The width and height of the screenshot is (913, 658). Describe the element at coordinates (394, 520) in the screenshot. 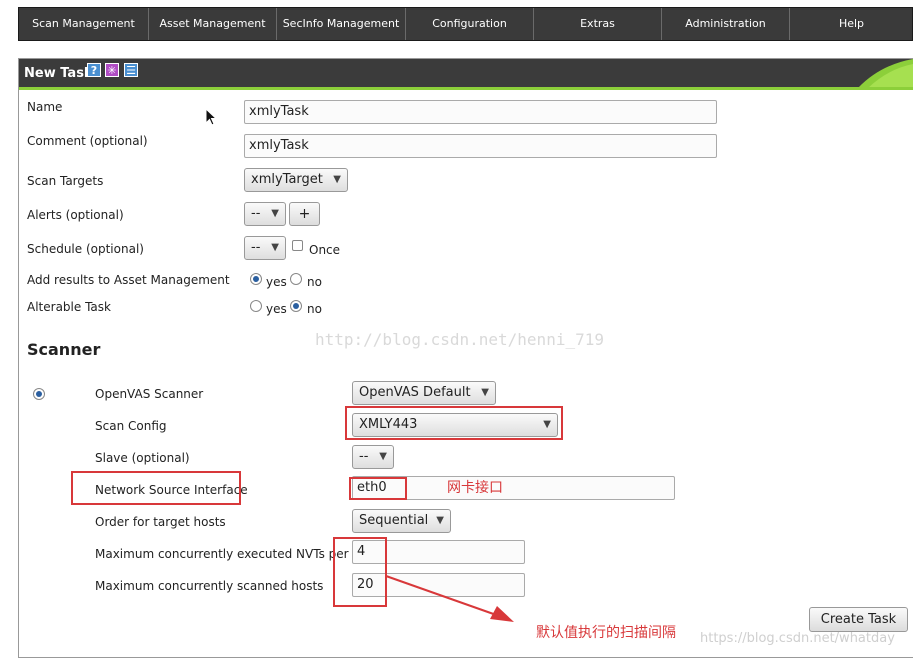

I see `order-value: Sequential` at that location.